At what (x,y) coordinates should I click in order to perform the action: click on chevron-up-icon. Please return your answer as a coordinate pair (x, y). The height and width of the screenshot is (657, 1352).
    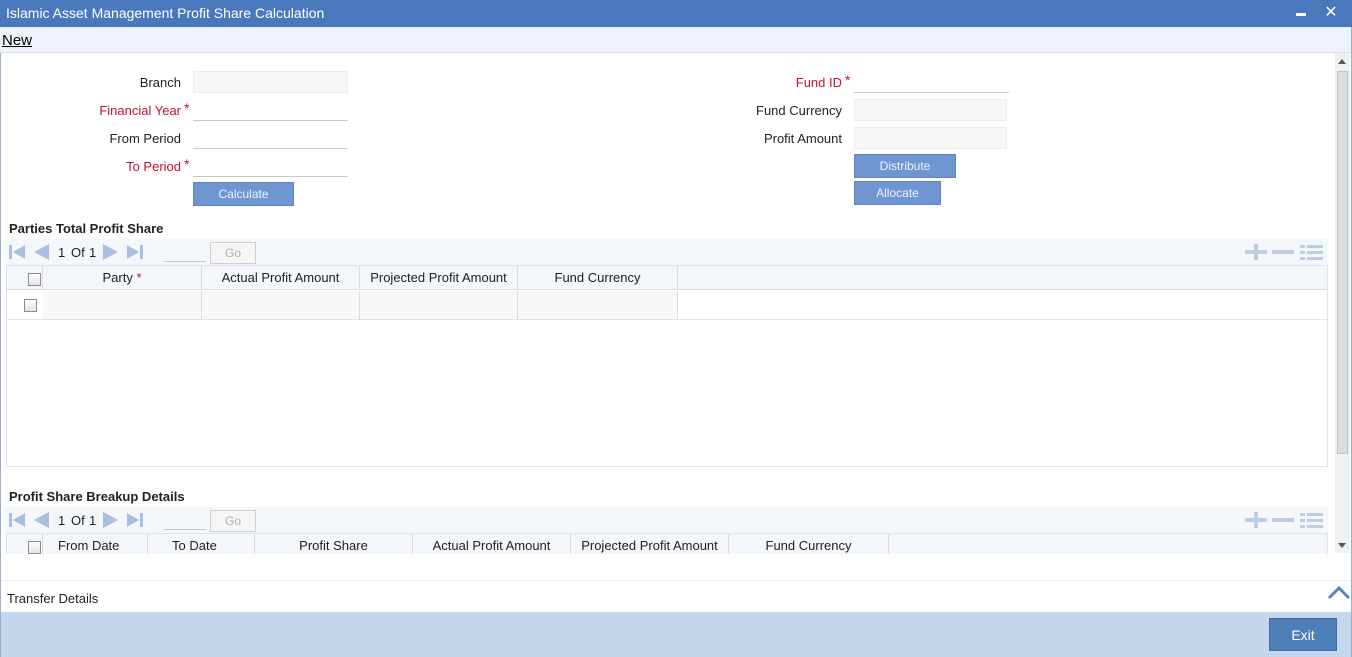
    Looking at the image, I should click on (1339, 593).